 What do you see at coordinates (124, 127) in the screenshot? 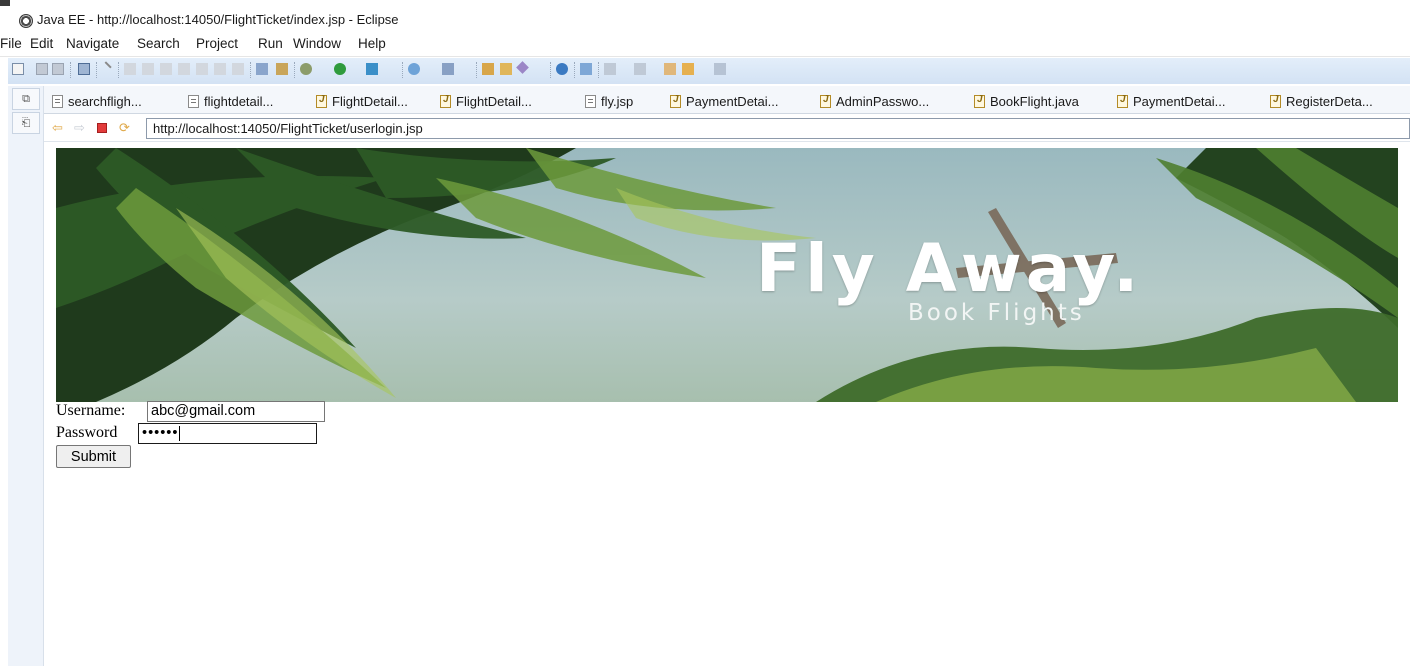
I see `refresh-icon: ⟳` at bounding box center [124, 127].